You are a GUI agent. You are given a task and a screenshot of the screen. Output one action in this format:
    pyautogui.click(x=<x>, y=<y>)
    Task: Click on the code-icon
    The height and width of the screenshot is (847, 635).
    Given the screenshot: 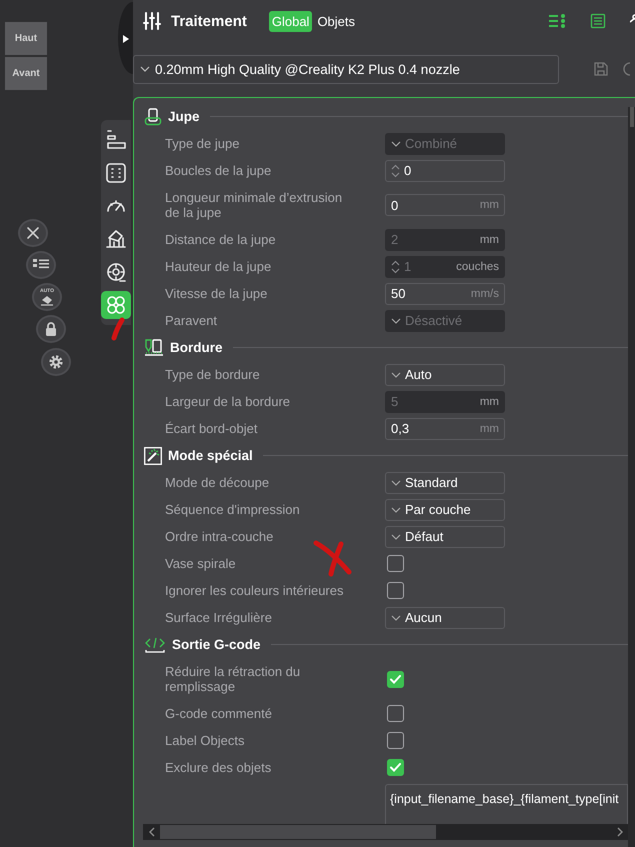 What is the action you would take?
    pyautogui.click(x=155, y=645)
    